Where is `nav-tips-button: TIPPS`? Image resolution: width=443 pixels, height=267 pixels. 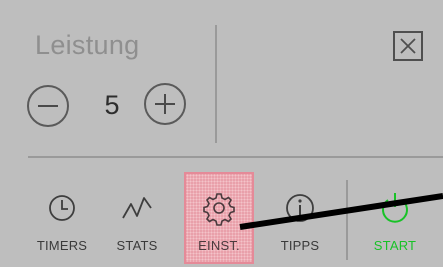
nav-tips-button: TIPPS is located at coordinates (300, 220).